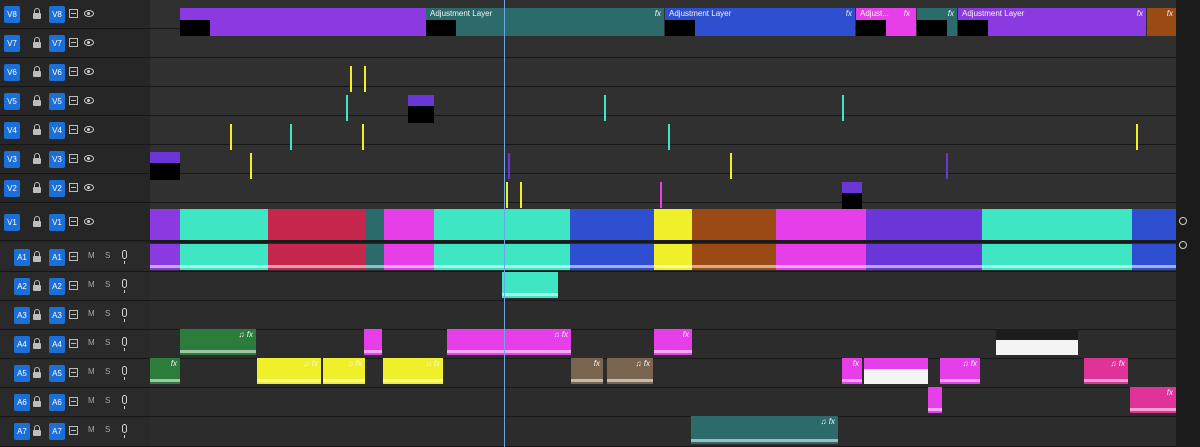 Image resolution: width=1200 pixels, height=447 pixels. I want to click on track-target-v3: V3, so click(57, 159).